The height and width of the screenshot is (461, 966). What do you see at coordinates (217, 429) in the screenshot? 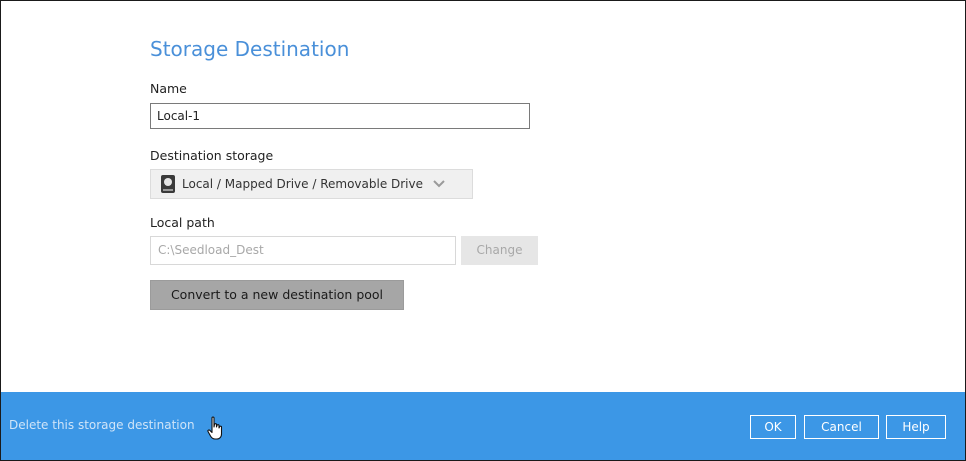
I see `hand-cursor-icon` at bounding box center [217, 429].